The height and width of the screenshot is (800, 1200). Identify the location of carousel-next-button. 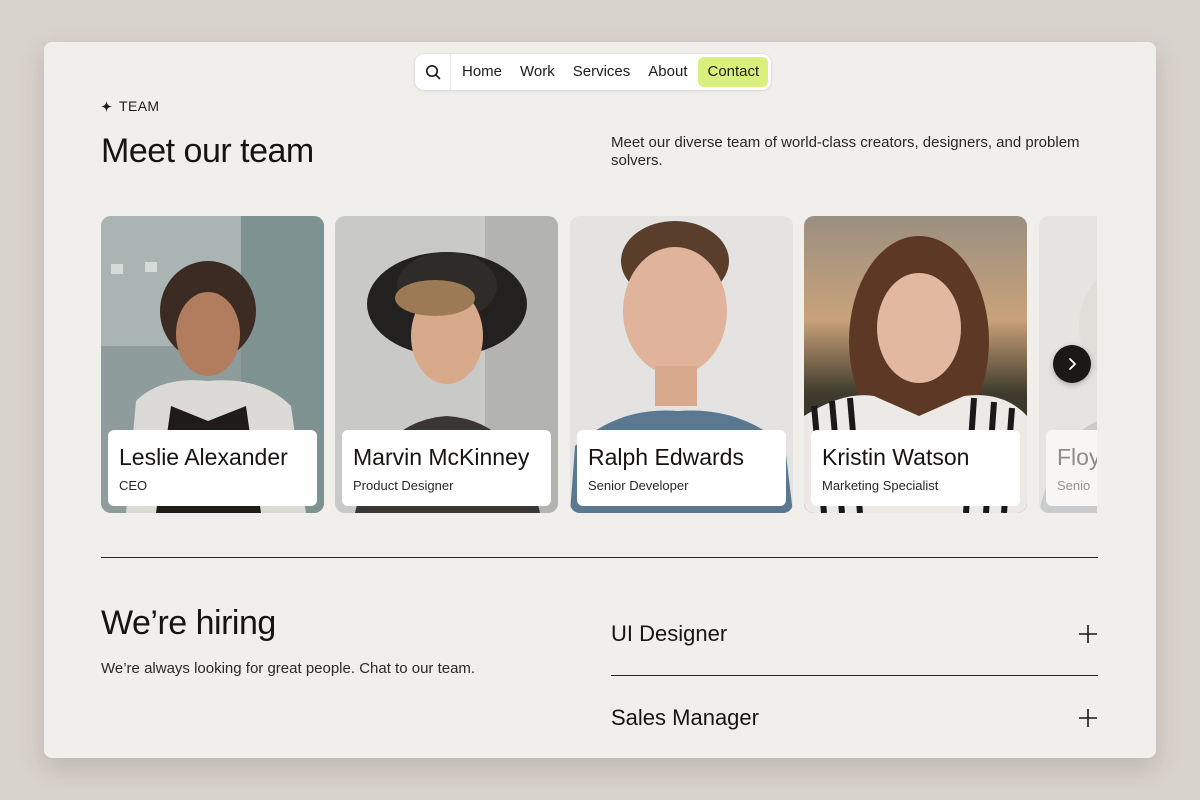
(1072, 364).